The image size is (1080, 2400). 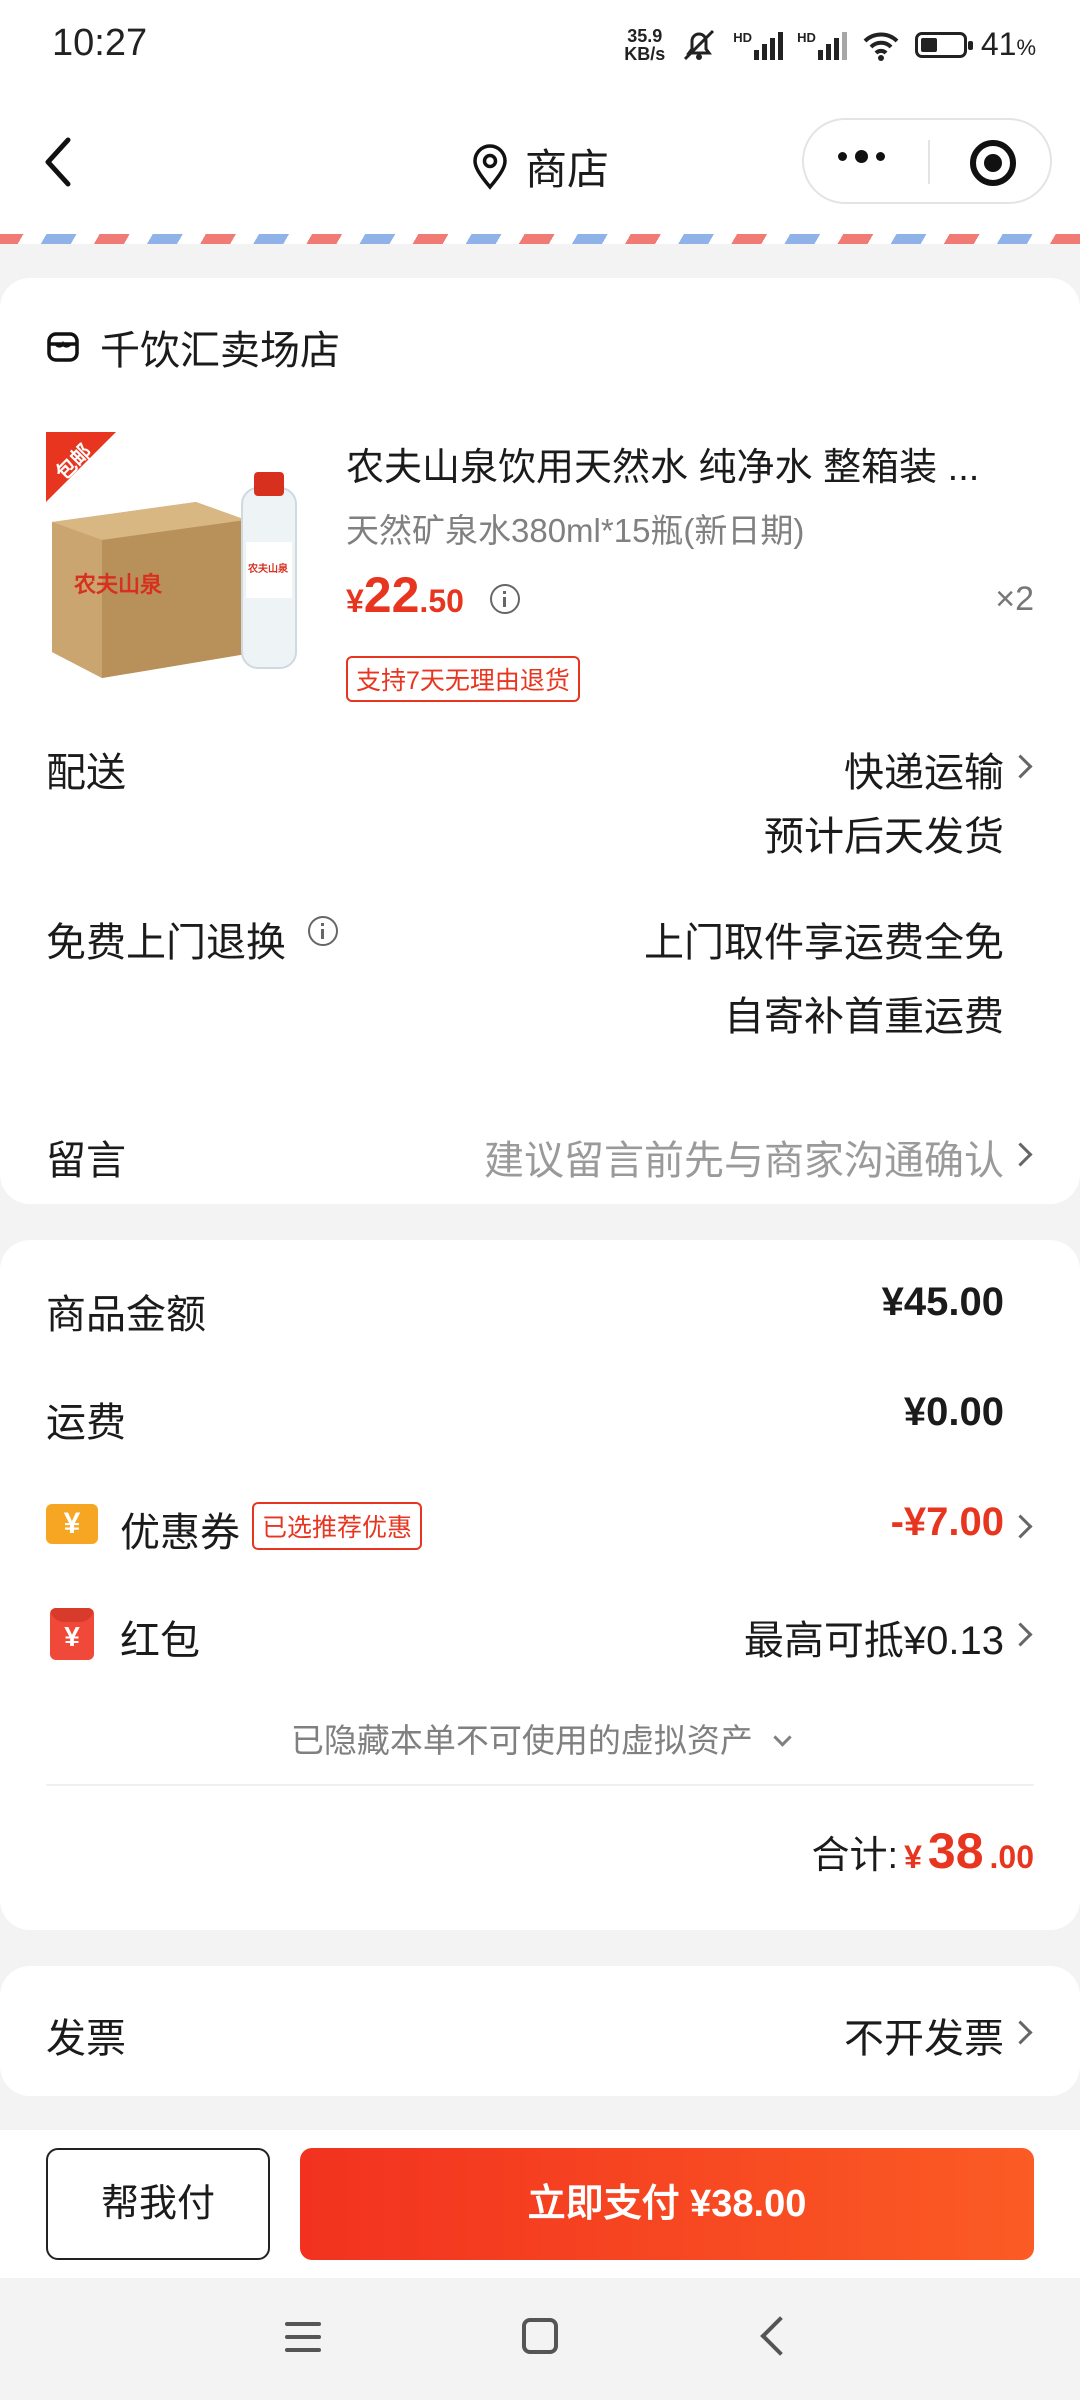 What do you see at coordinates (884, 837) in the screenshot?
I see `delivery-eta: 预计后天发货` at bounding box center [884, 837].